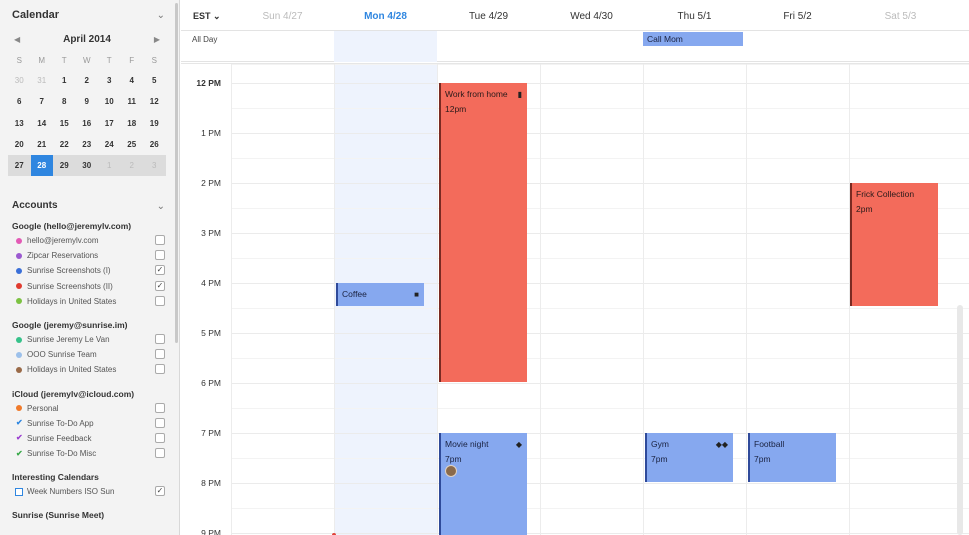  What do you see at coordinates (132, 80) in the screenshot?
I see `mini-calendar-day: 4` at bounding box center [132, 80].